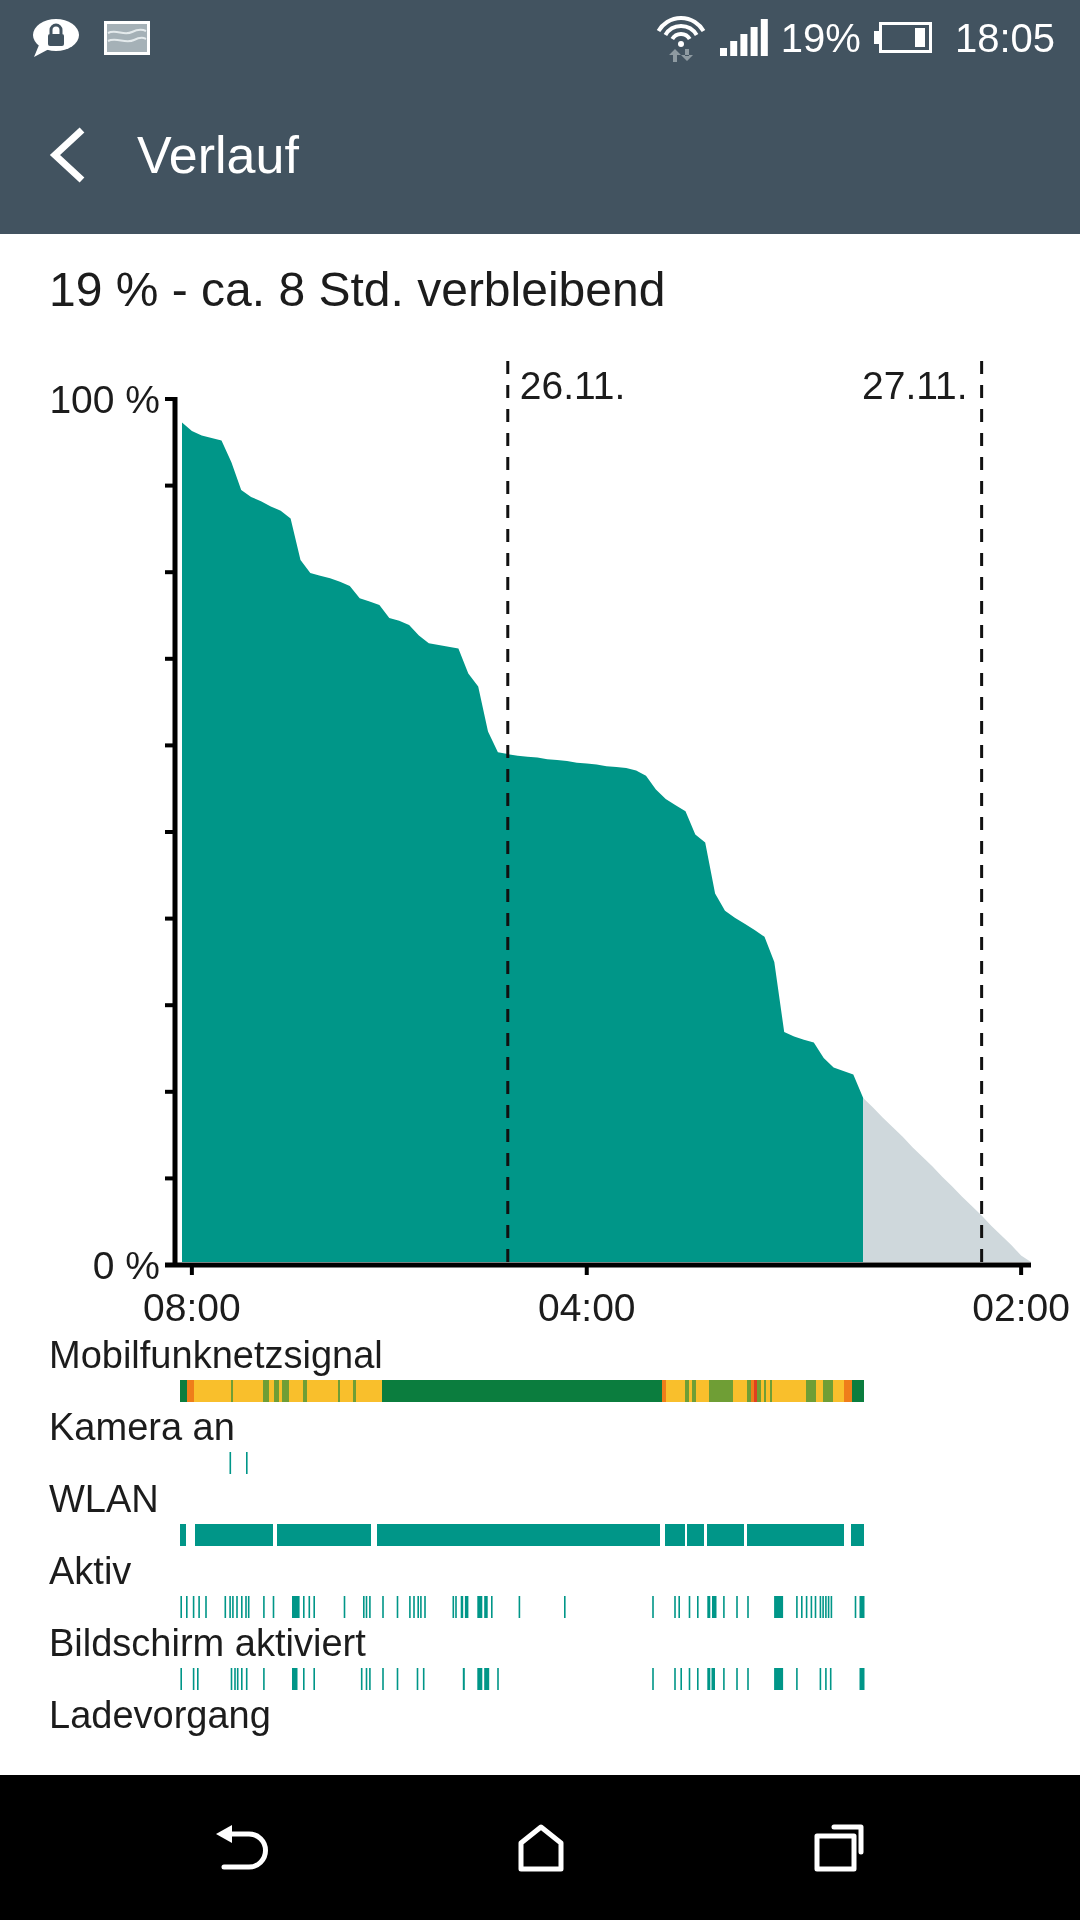 Image resolution: width=1080 pixels, height=1920 pixels. I want to click on timeline-label: Bildschirm aktiviert, so click(207, 1643).